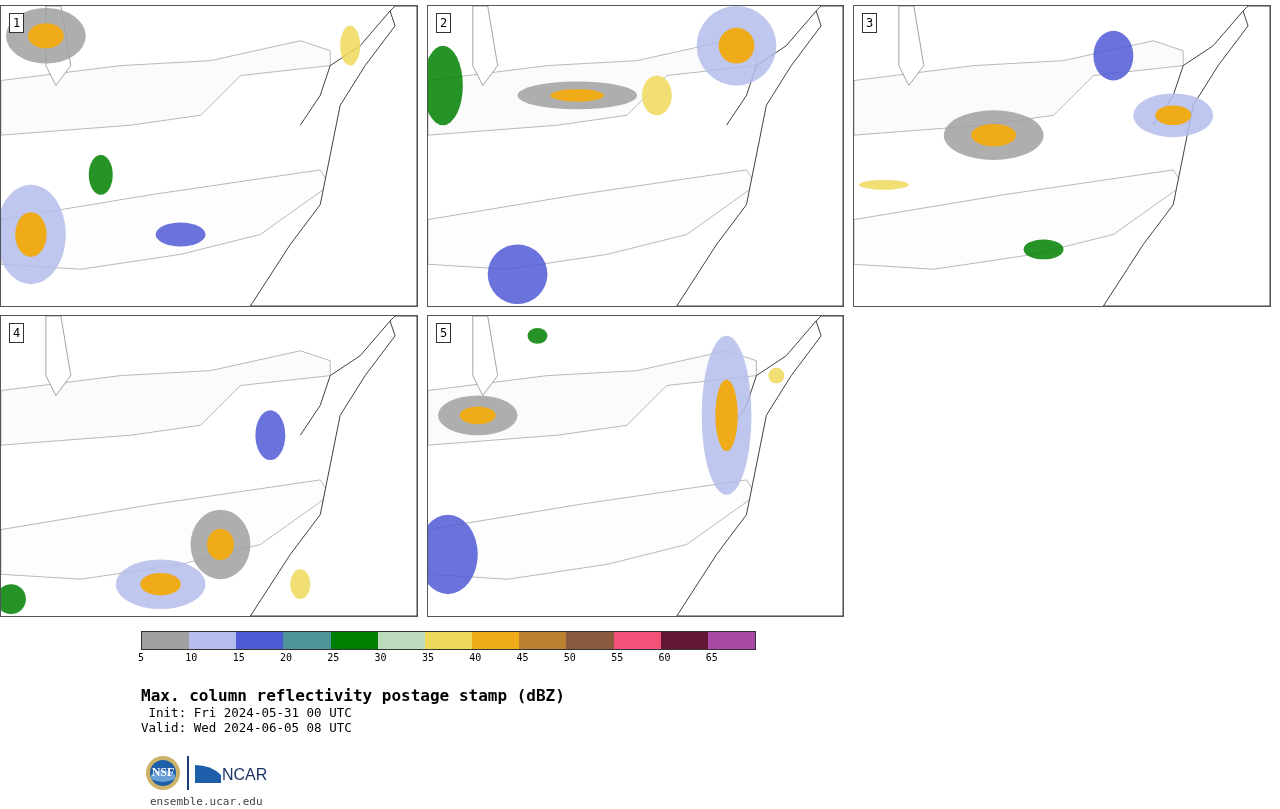 The height and width of the screenshot is (809, 1280). What do you see at coordinates (353, 695) in the screenshot?
I see `chart-title: Max. column reflectivity postage stamp (dBZ)` at bounding box center [353, 695].